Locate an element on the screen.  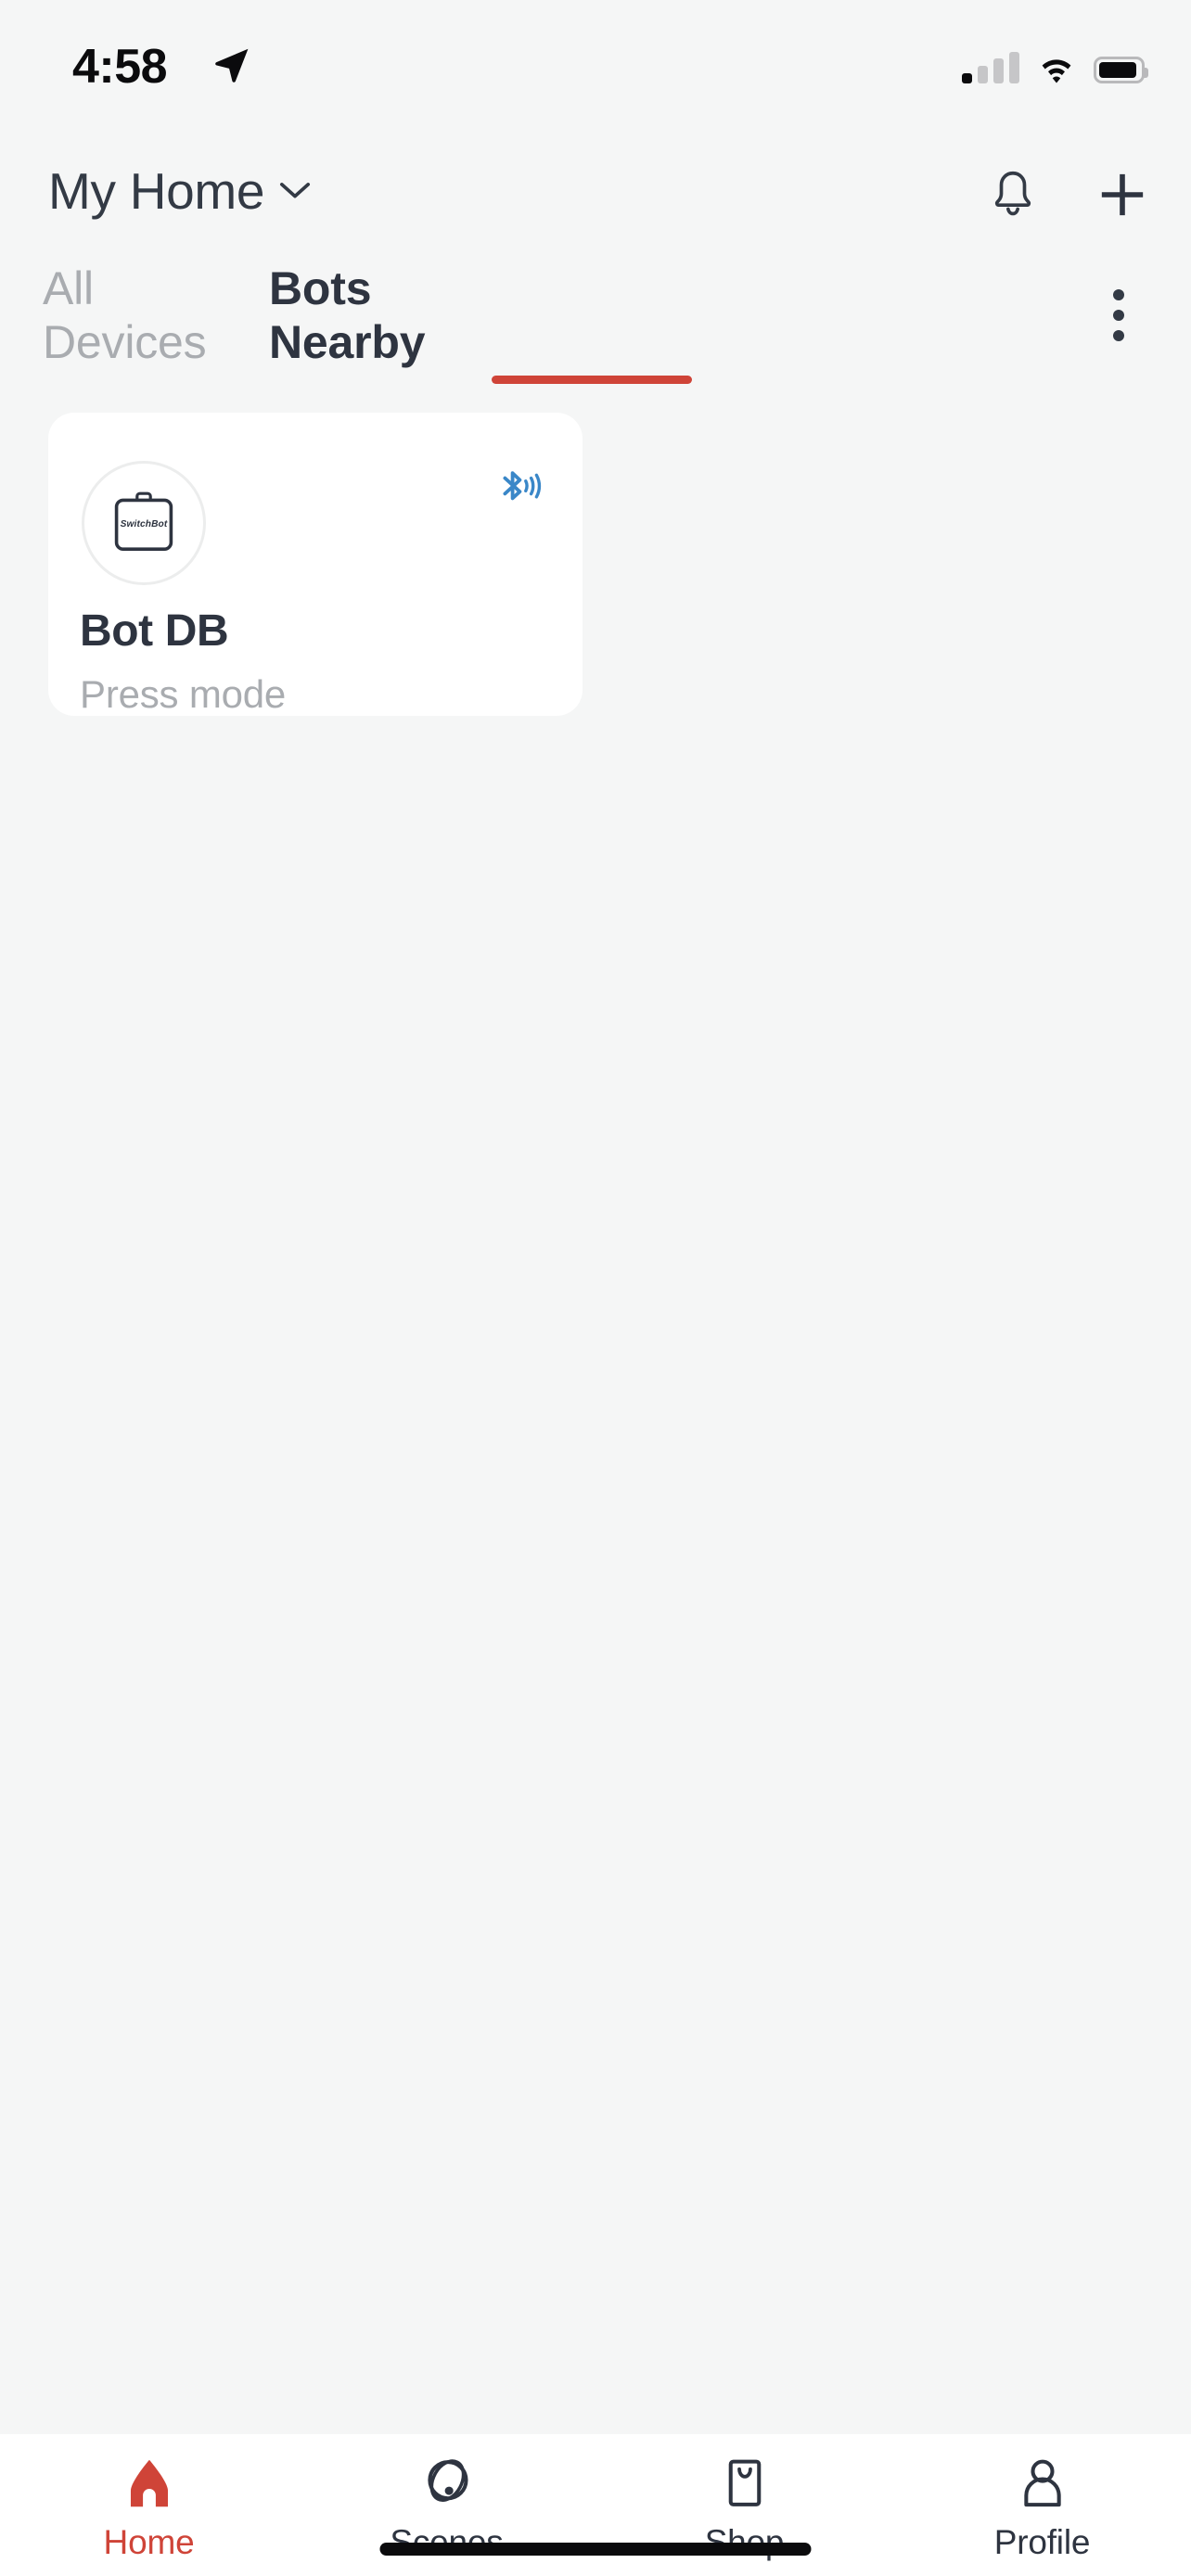
app-header: My Home is located at coordinates (595, 199).